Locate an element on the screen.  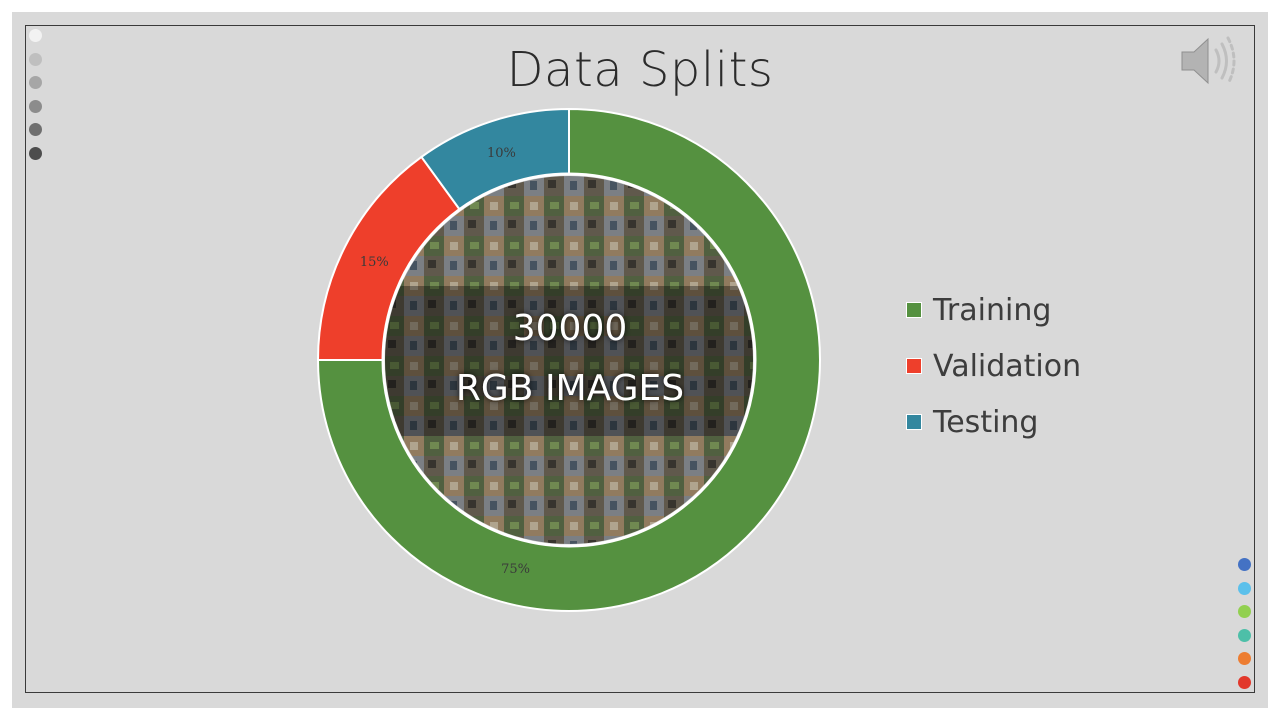
image-count-text: 30000 is located at coordinates (570, 328).